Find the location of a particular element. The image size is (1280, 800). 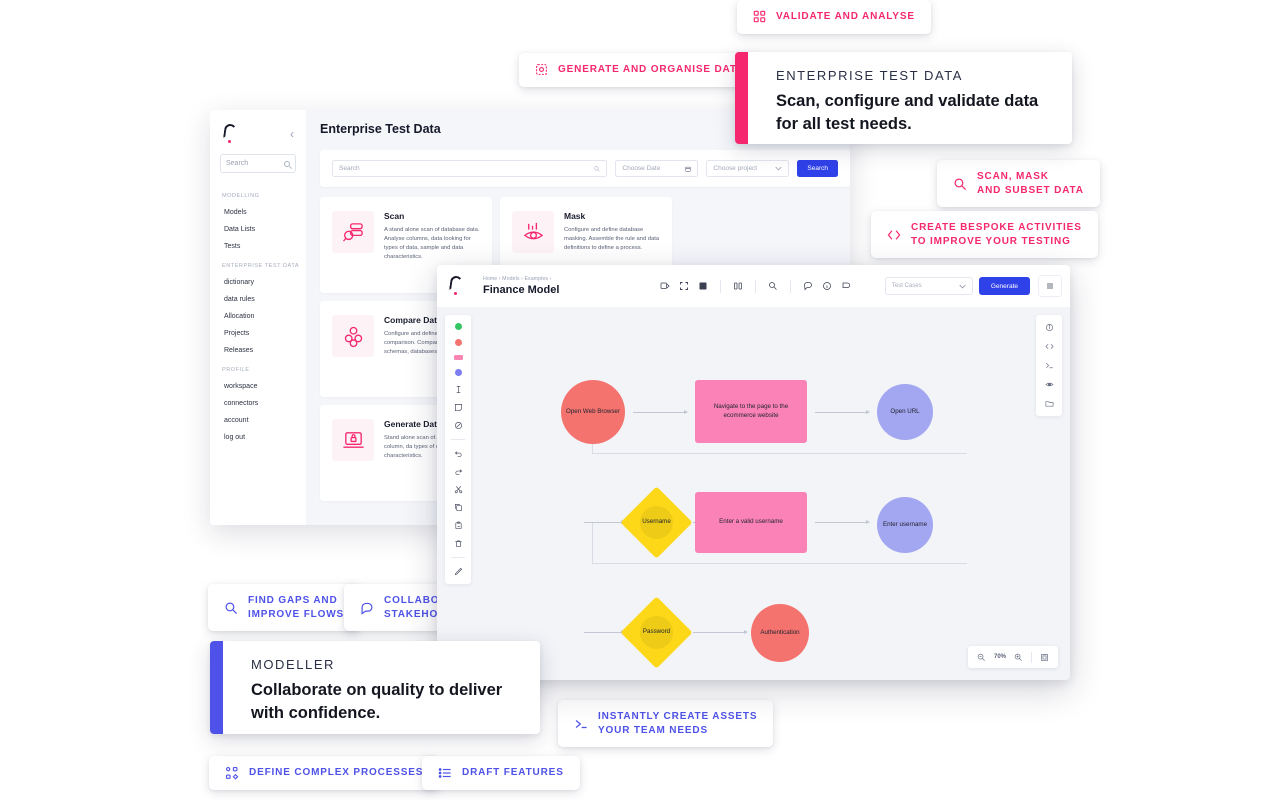

calendar-icon is located at coordinates (688, 169).